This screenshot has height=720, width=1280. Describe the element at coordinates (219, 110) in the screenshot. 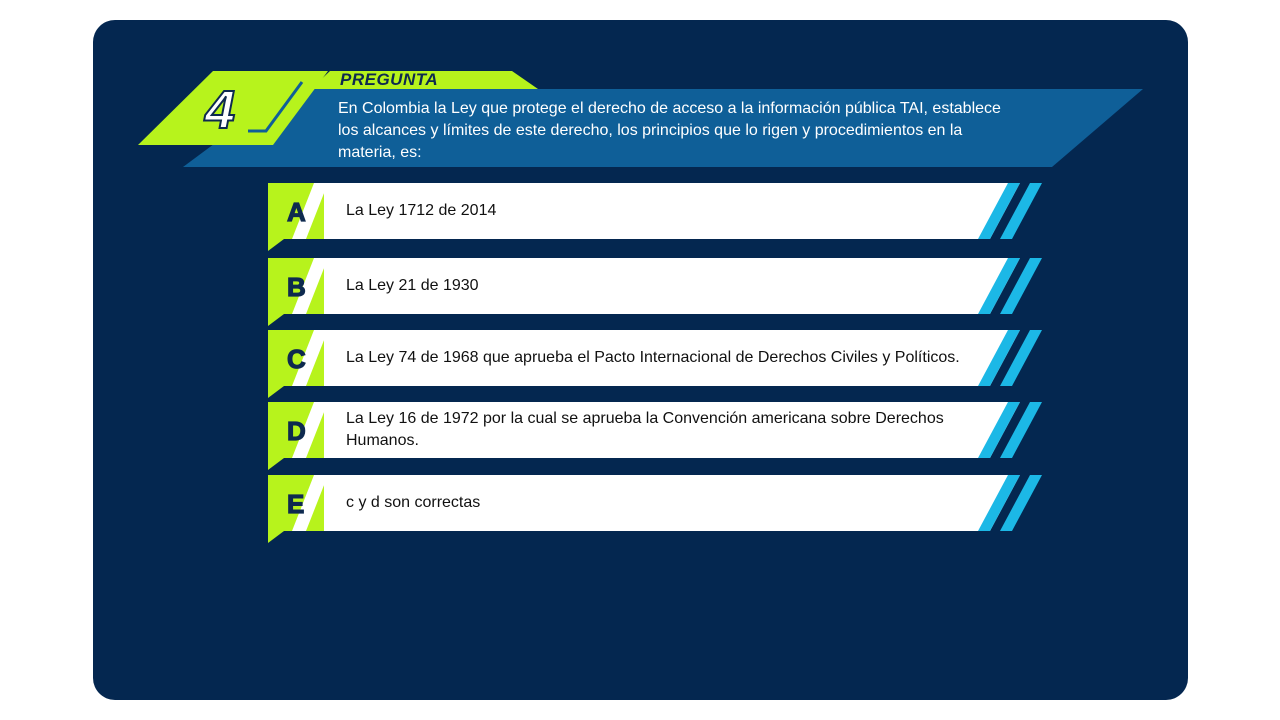

I see `question-number: 4` at that location.